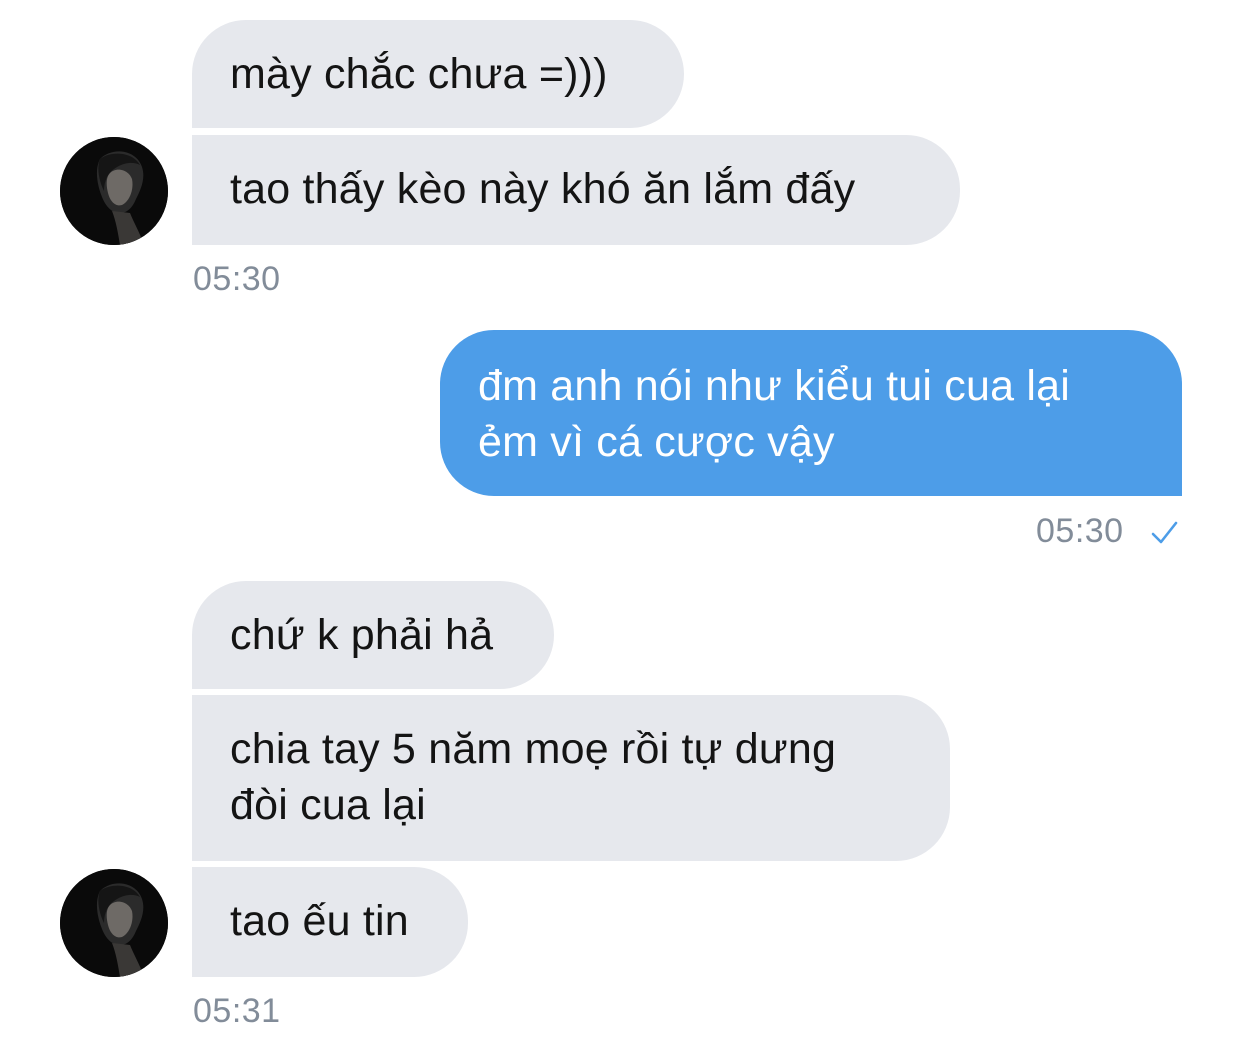 Image resolution: width=1242 pixels, height=1051 pixels. What do you see at coordinates (543, 189) in the screenshot?
I see `message-text: tao thấy kèo này khó ăn lắm đấy` at bounding box center [543, 189].